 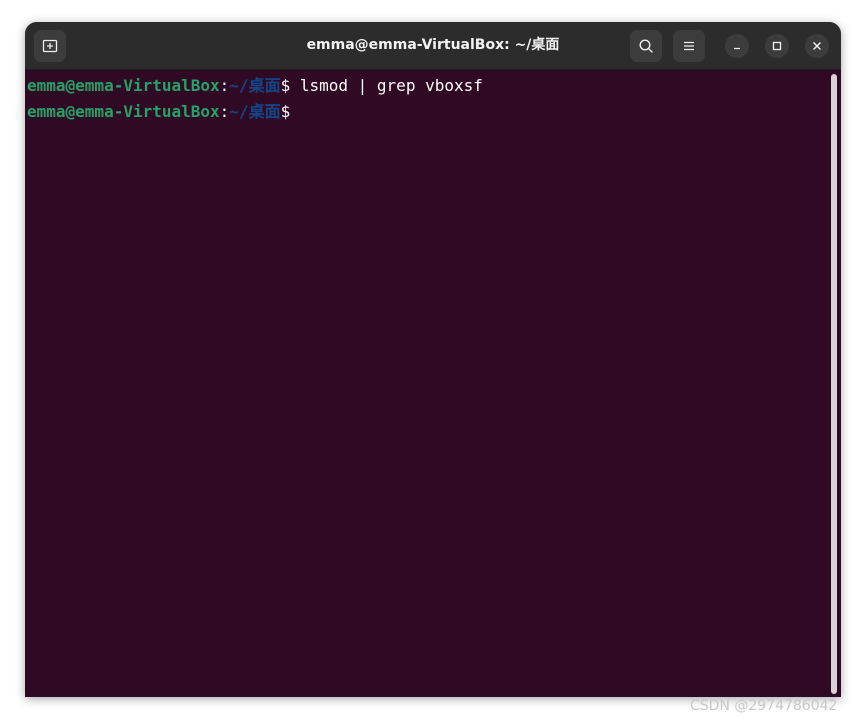 I want to click on search-button, so click(x=646, y=46).